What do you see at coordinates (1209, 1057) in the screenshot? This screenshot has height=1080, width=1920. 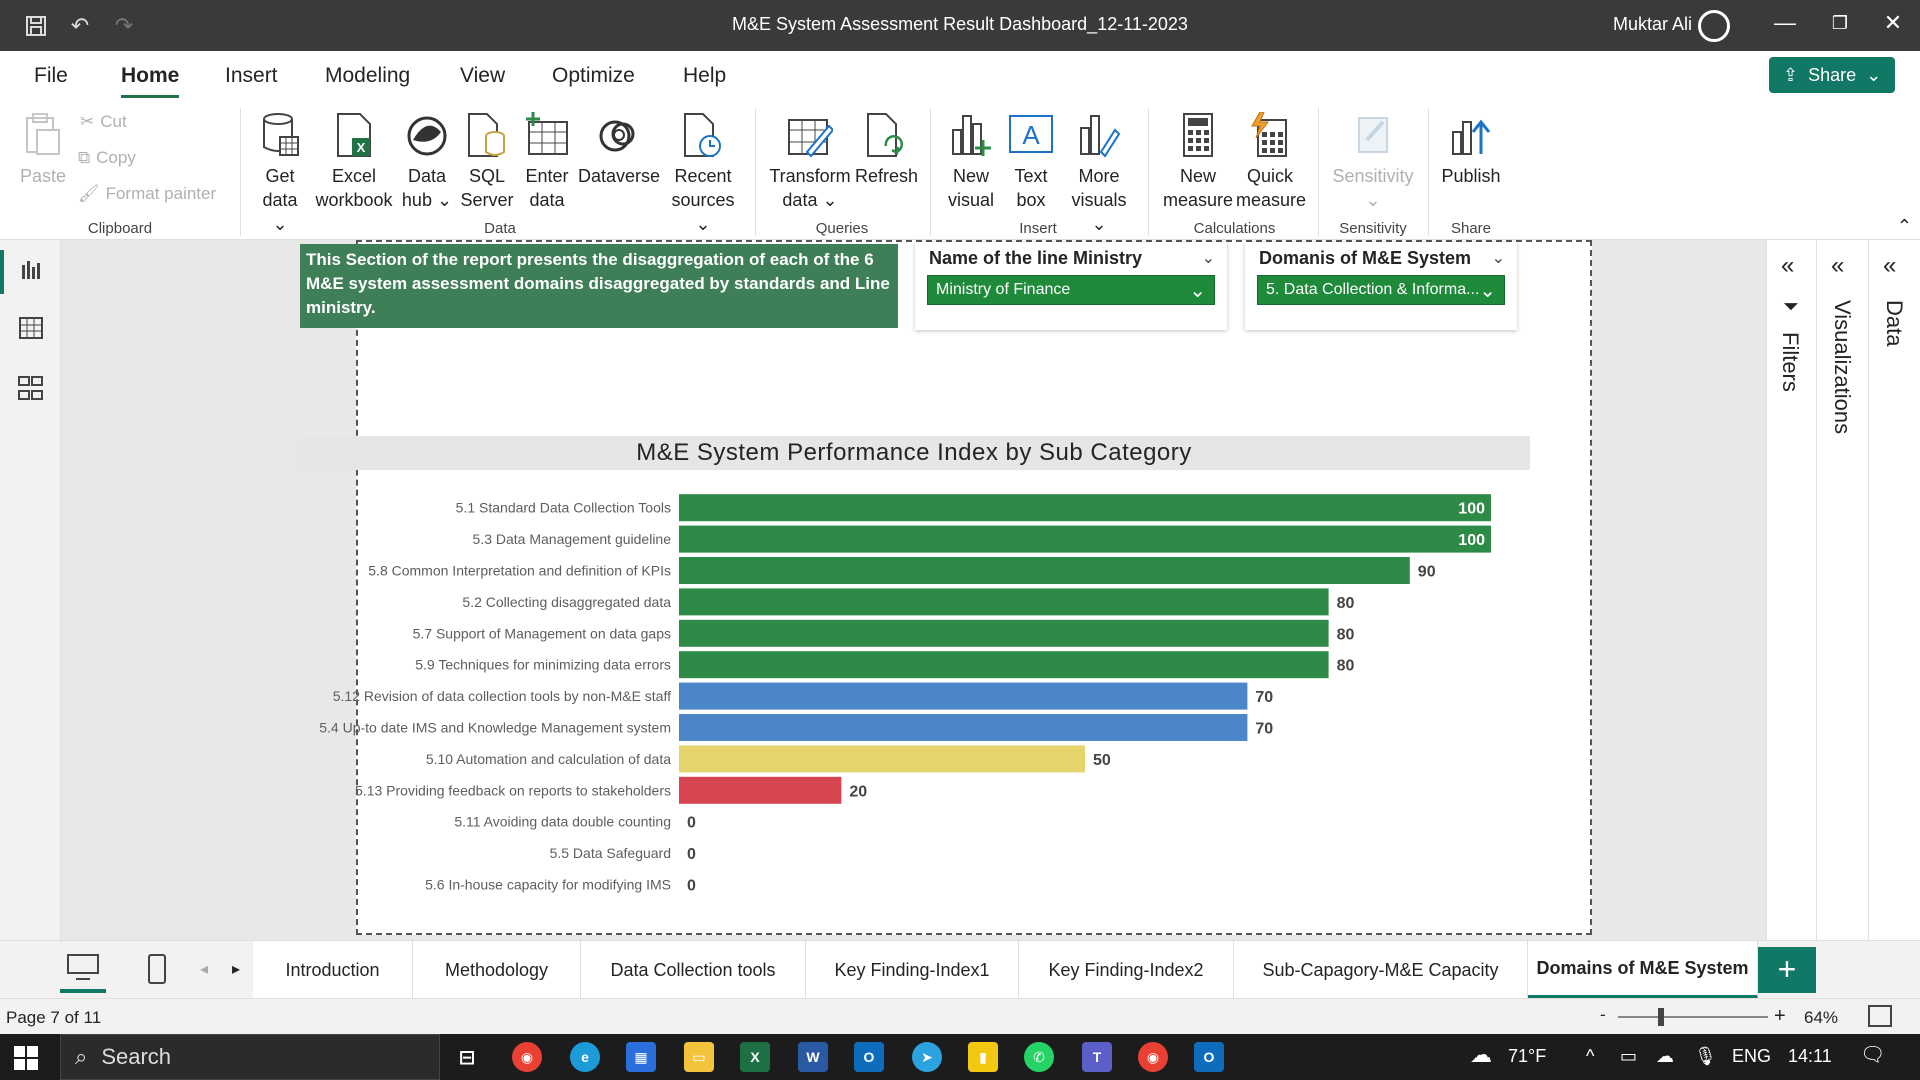 I see `outlook-new-icon: O` at bounding box center [1209, 1057].